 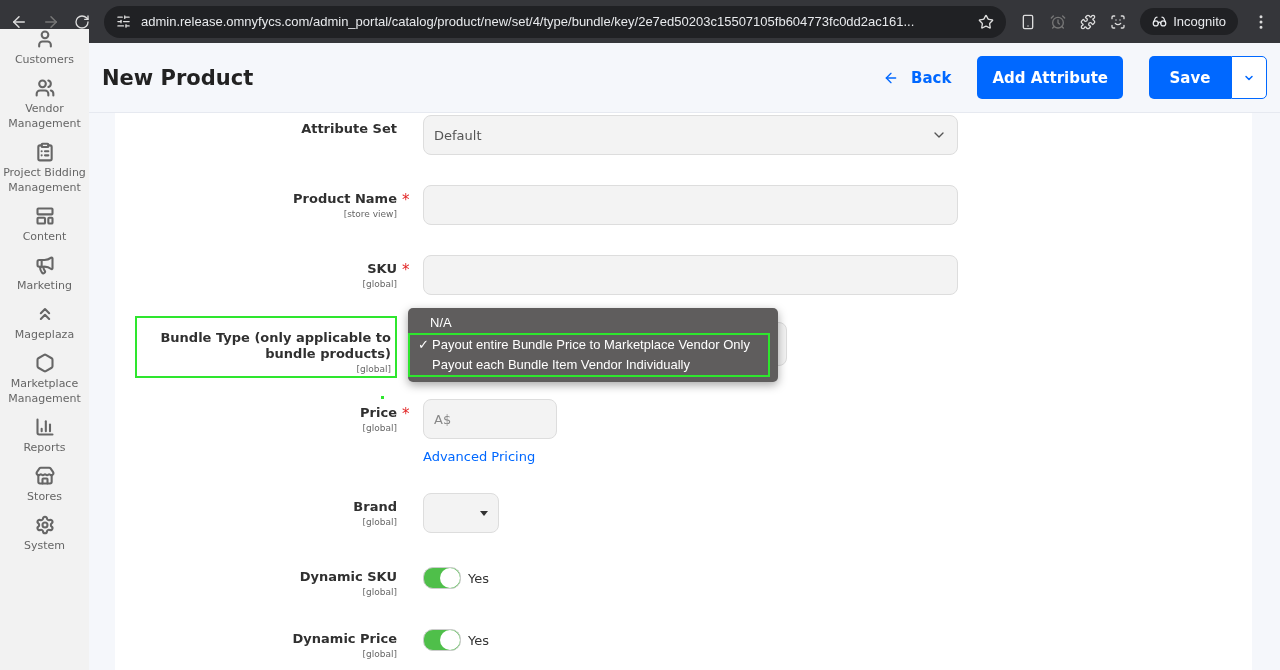 What do you see at coordinates (986, 21) in the screenshot?
I see `star-icon` at bounding box center [986, 21].